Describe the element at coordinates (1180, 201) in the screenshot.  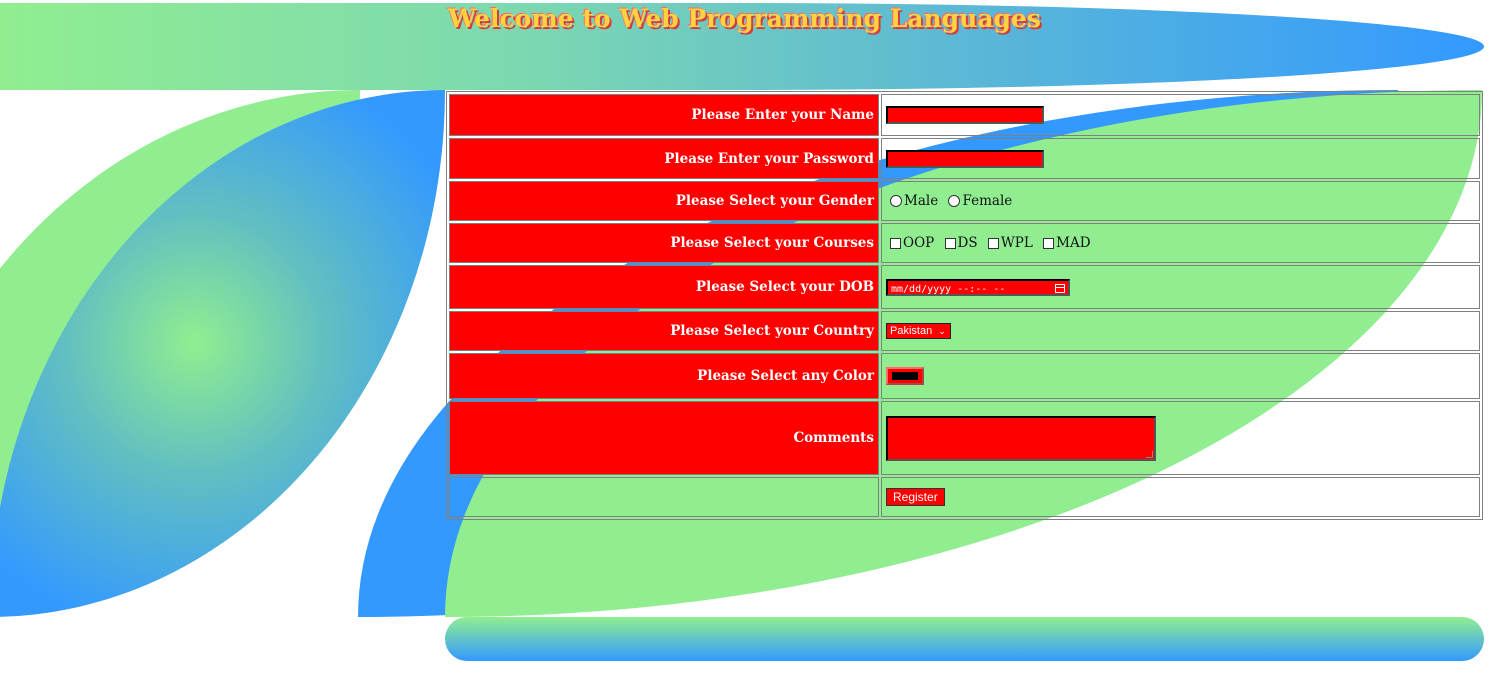
I see `gender-cell: Male Female` at that location.